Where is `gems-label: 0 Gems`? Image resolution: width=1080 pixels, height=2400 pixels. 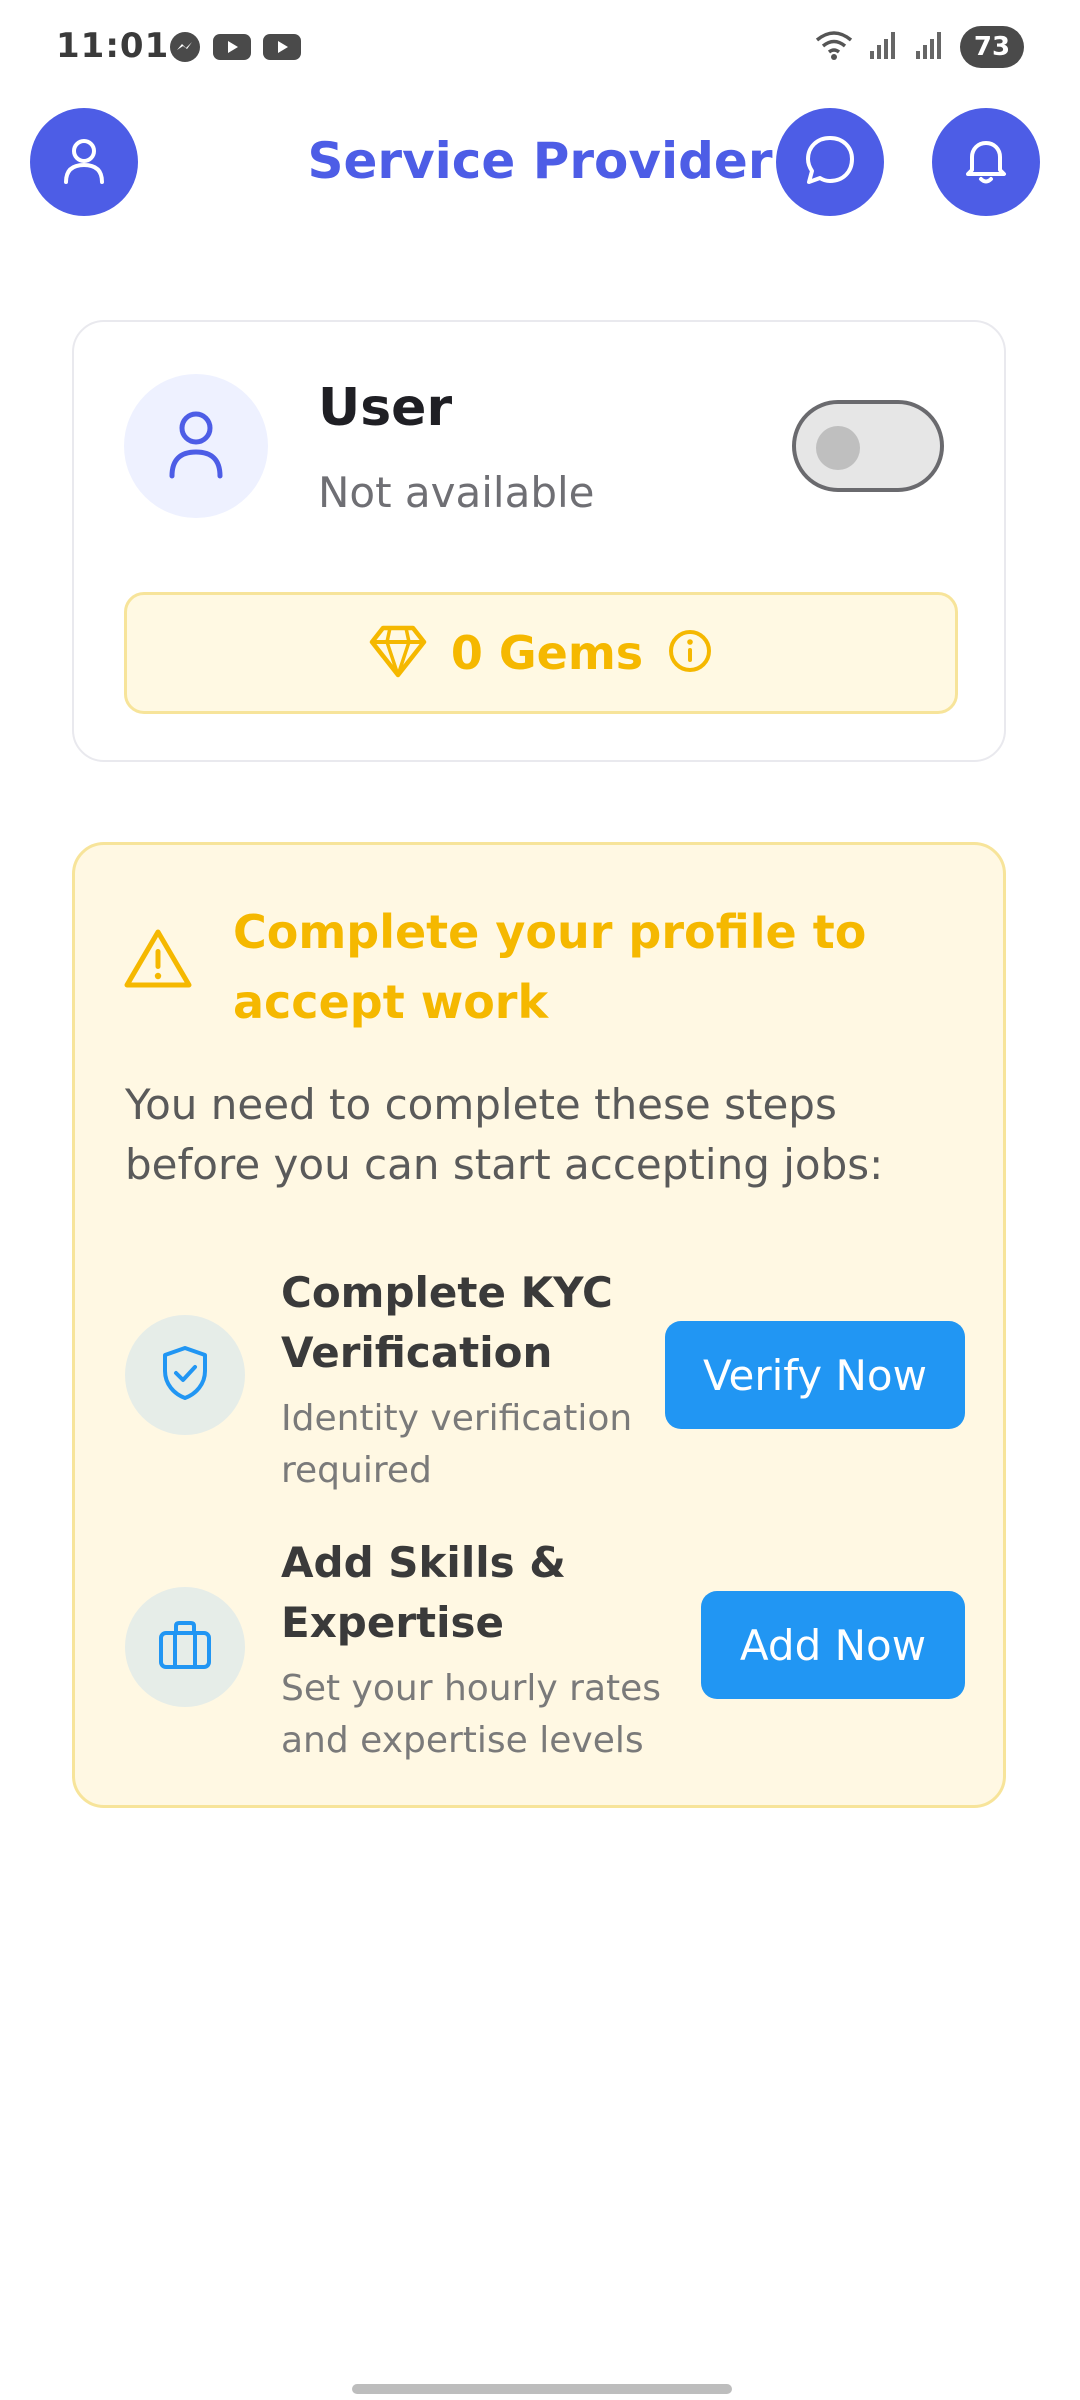 gems-label: 0 Gems is located at coordinates (547, 653).